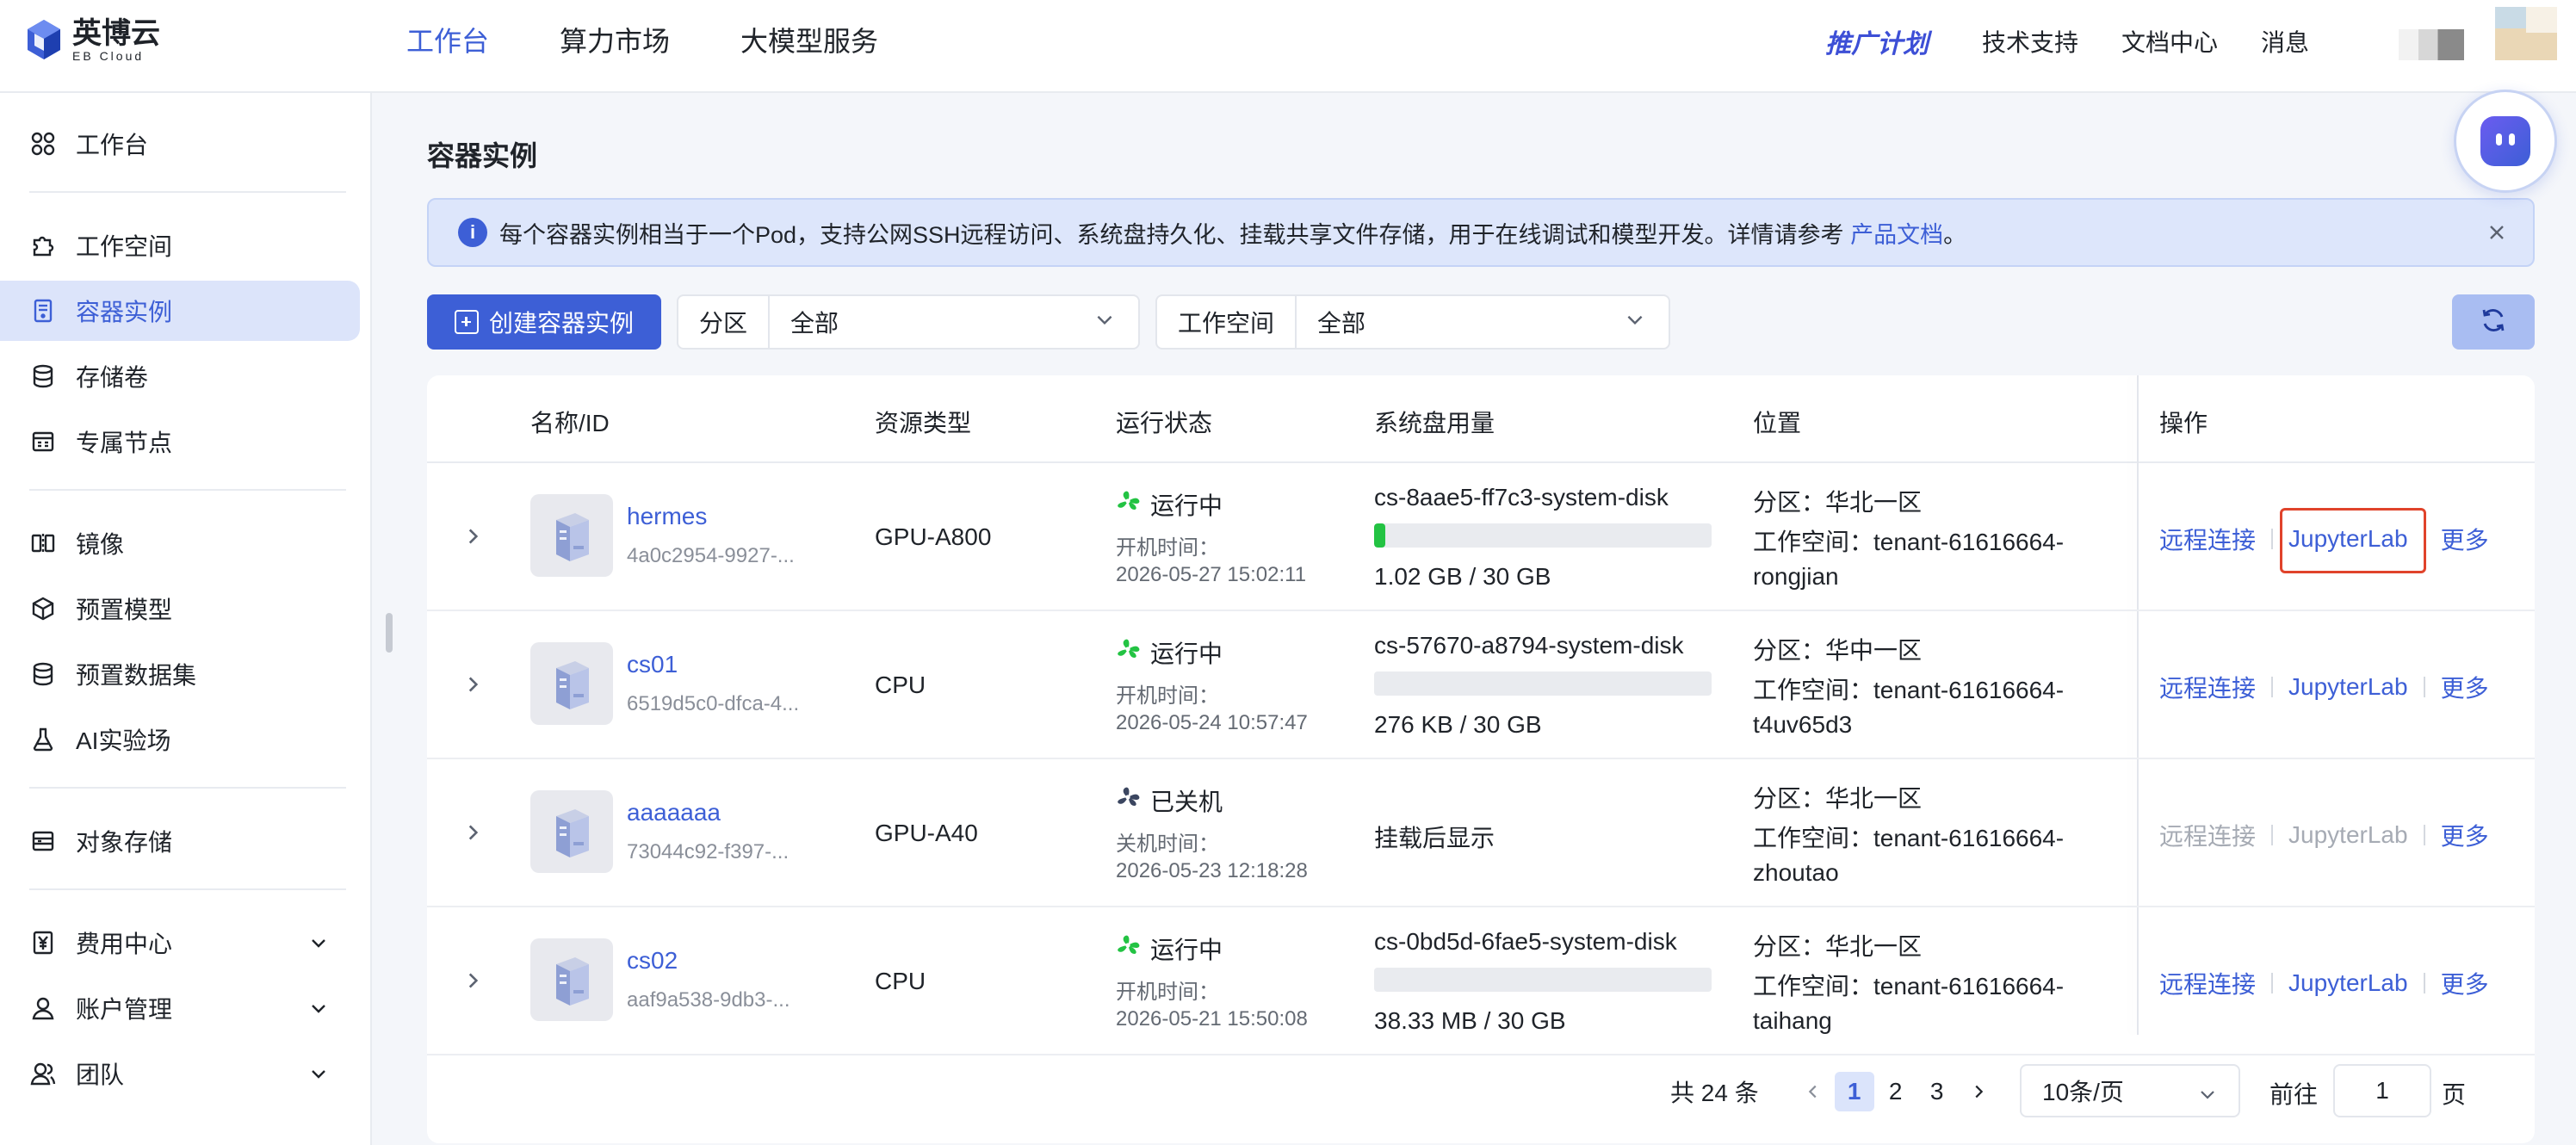  I want to click on dataset-icon, so click(43, 674).